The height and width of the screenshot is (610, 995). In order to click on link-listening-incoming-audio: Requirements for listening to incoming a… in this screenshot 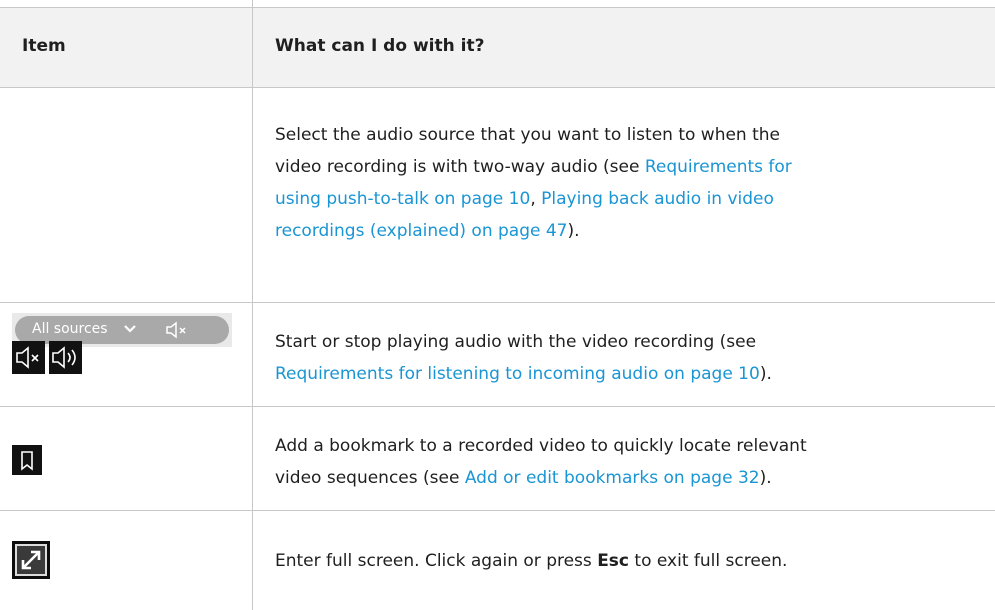, I will do `click(517, 374)`.